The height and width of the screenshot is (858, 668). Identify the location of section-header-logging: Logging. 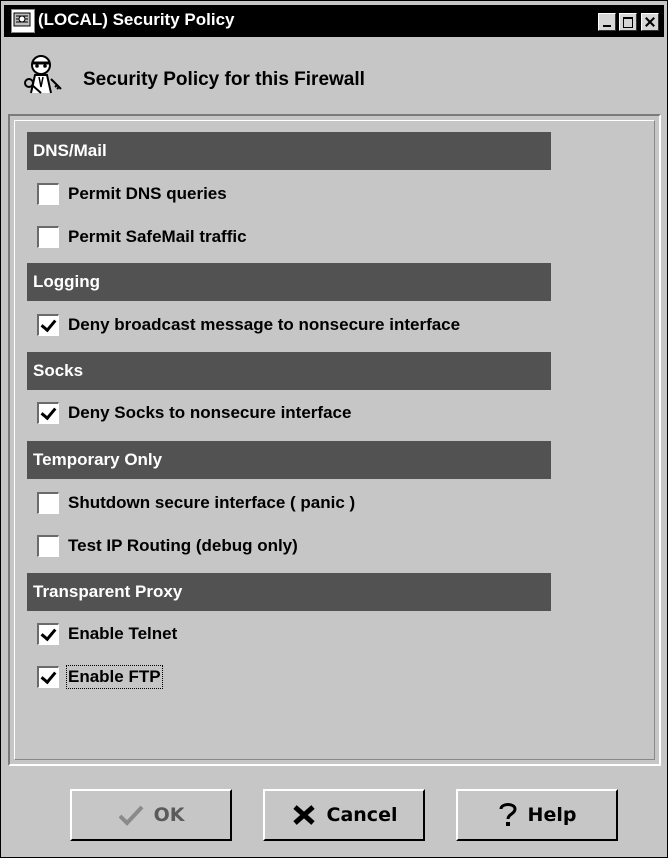
(289, 282).